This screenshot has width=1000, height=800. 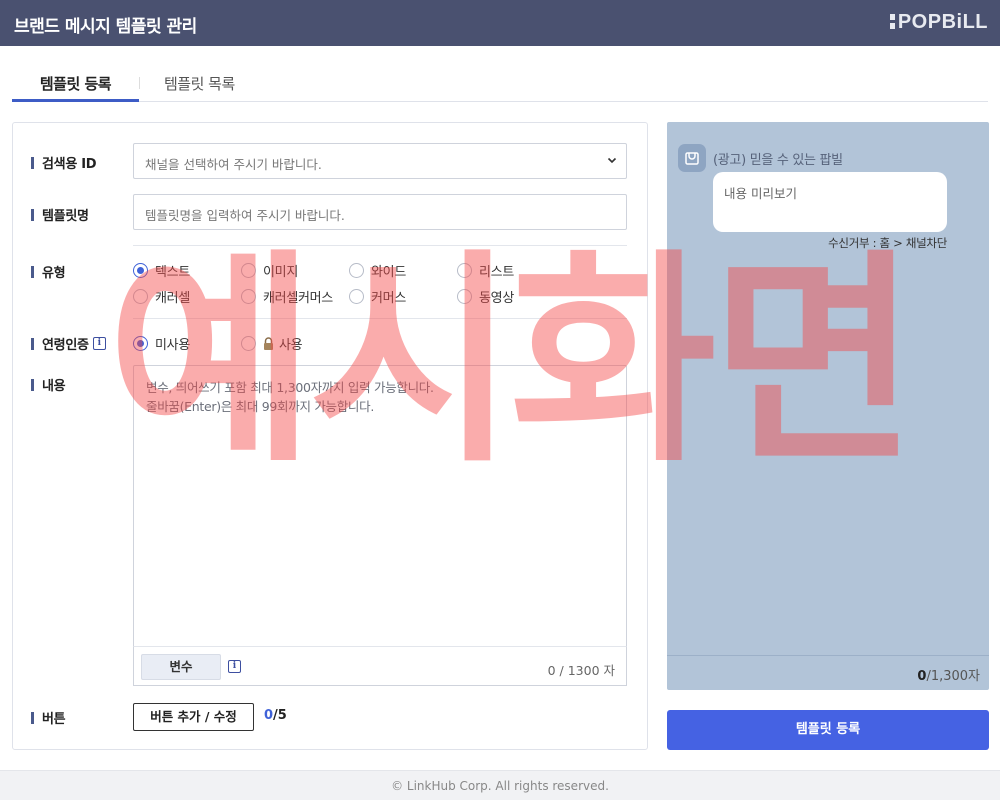 What do you see at coordinates (291, 345) in the screenshot?
I see `age-option-label: 사용` at bounding box center [291, 345].